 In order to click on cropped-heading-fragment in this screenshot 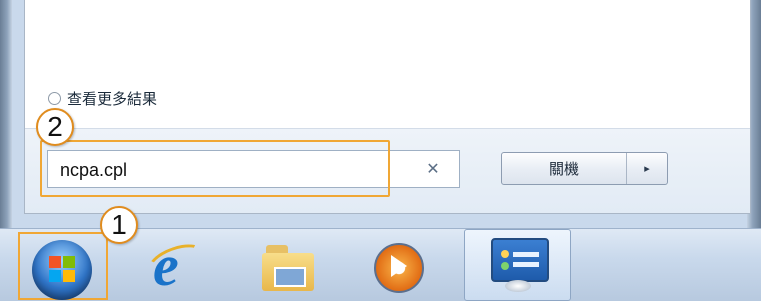, I will do `click(116, 1)`.